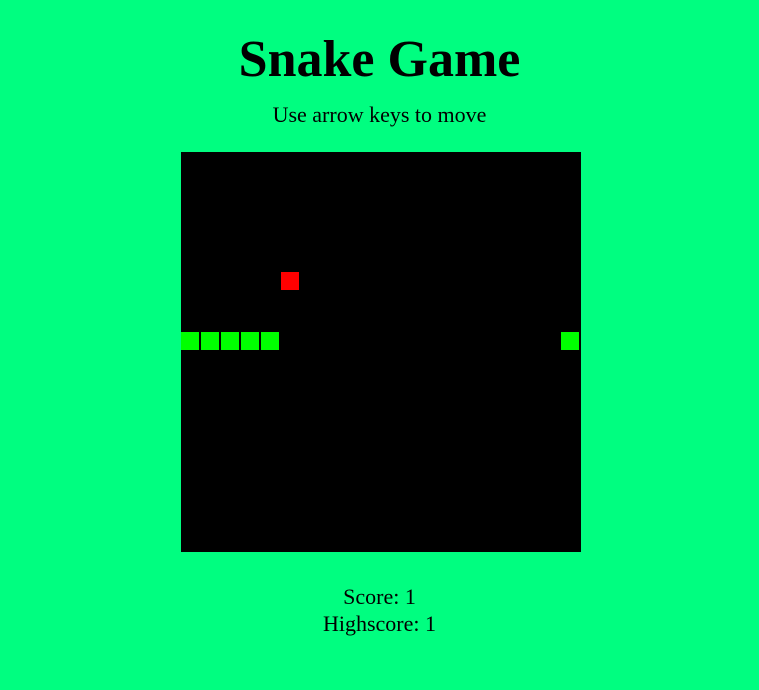 Image resolution: width=759 pixels, height=690 pixels. I want to click on game-title: Snake Game, so click(379, 59).